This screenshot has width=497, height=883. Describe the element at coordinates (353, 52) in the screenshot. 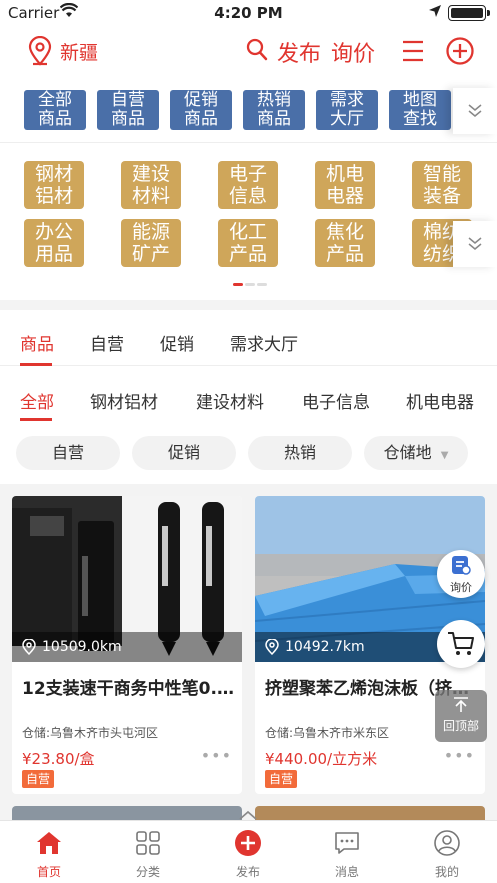

I see `inquiry-link: 询价` at that location.